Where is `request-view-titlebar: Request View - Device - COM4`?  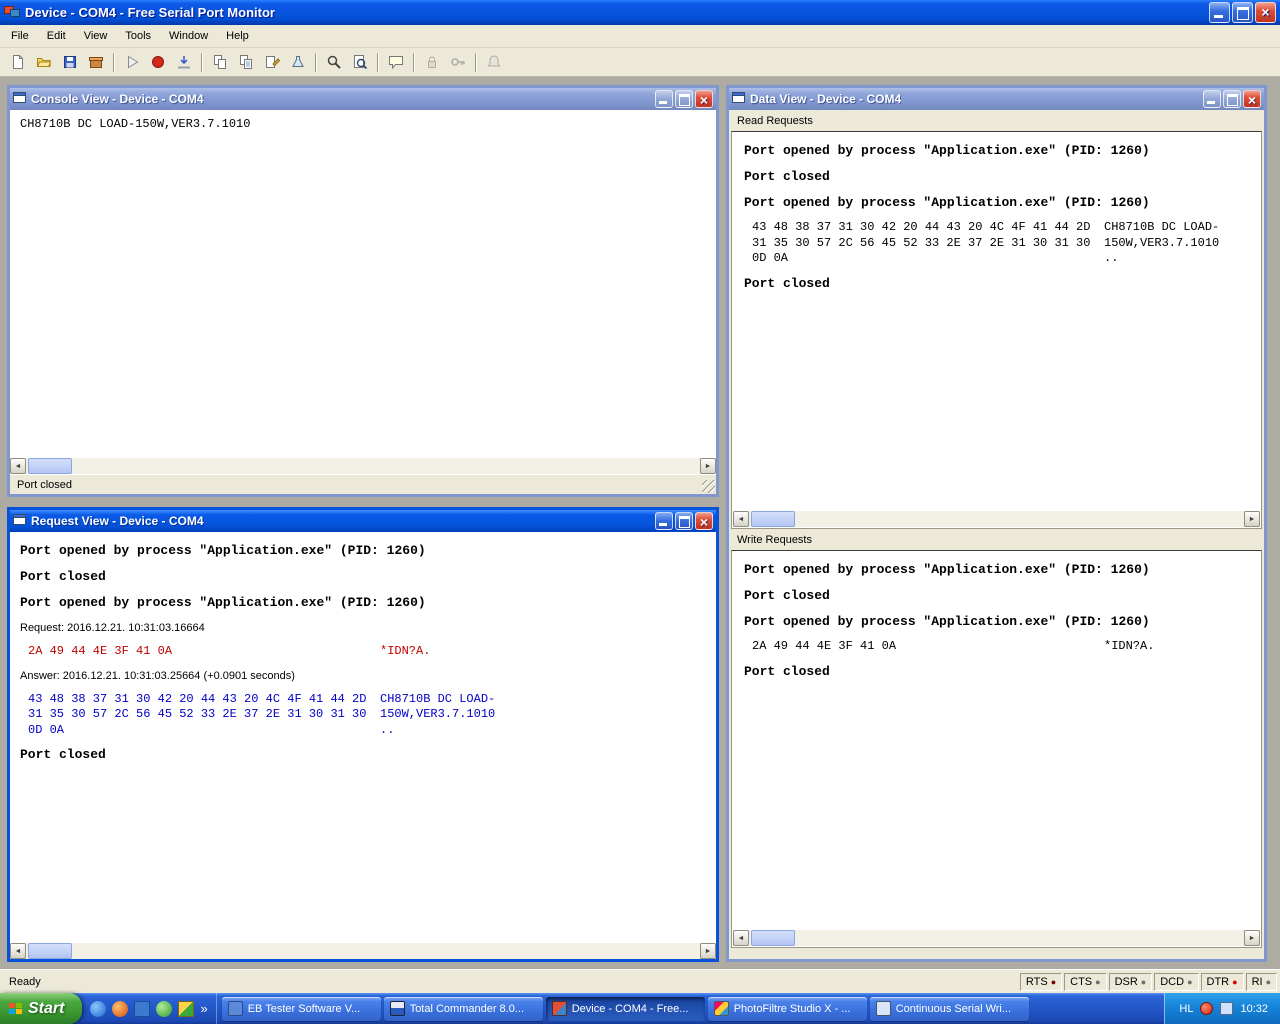
request-view-titlebar: Request View - Device - COM4 is located at coordinates (363, 521).